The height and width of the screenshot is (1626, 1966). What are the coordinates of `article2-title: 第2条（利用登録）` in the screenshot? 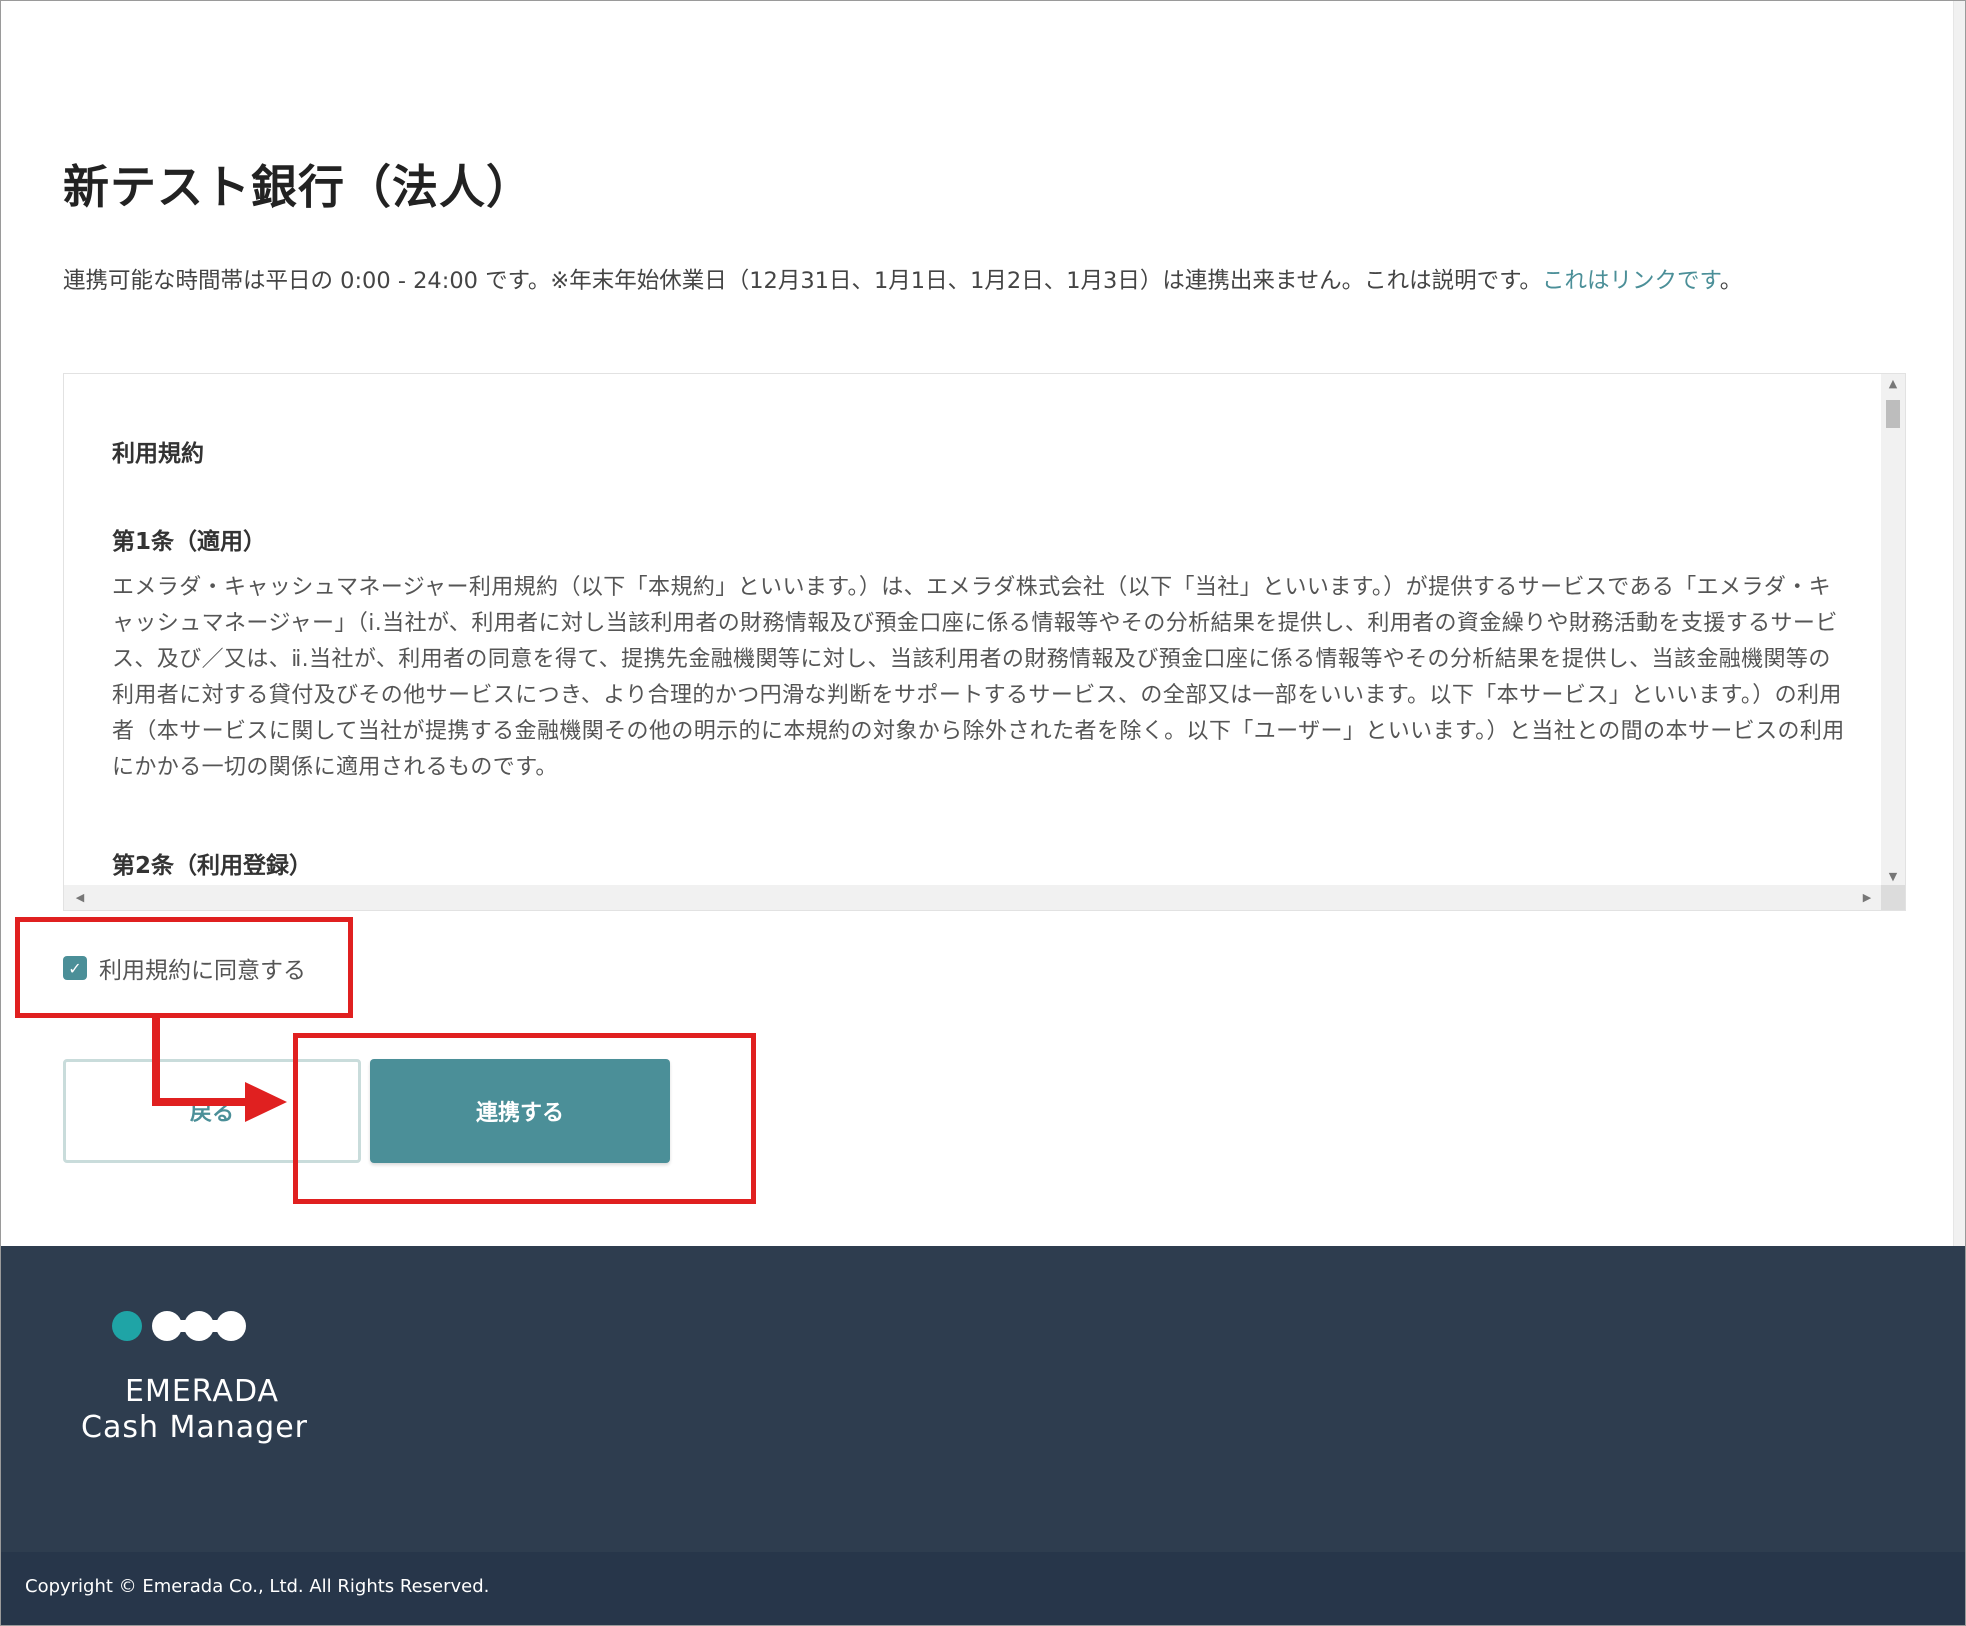 It's located at (212, 866).